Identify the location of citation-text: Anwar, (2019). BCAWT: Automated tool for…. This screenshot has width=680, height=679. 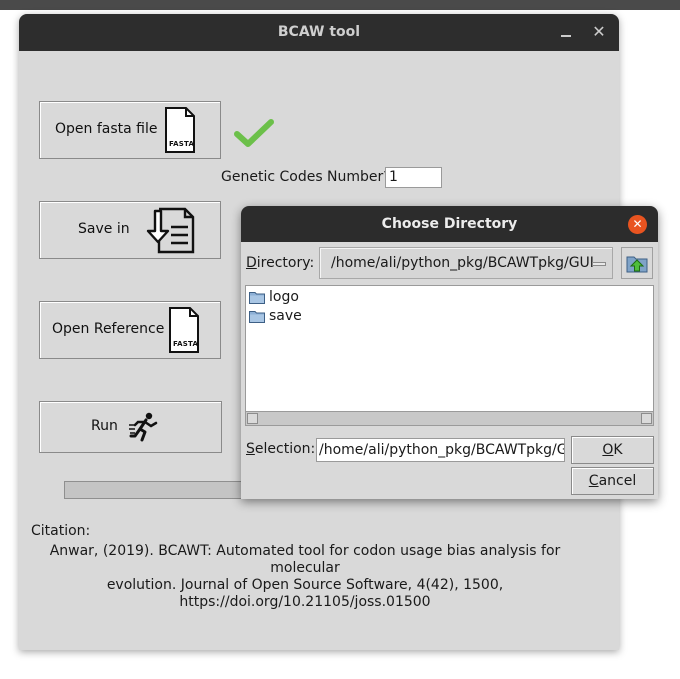
(305, 577).